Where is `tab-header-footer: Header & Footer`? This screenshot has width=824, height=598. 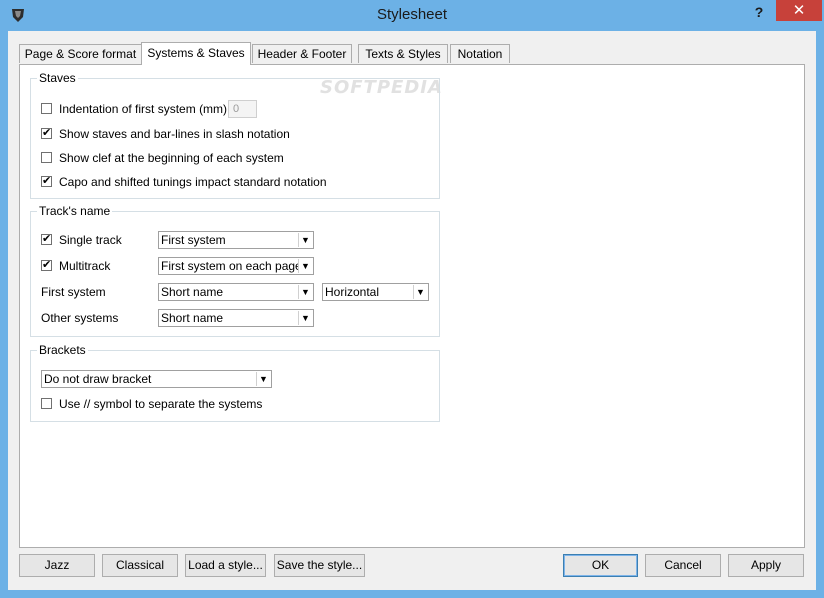
tab-header-footer: Header & Footer is located at coordinates (302, 53).